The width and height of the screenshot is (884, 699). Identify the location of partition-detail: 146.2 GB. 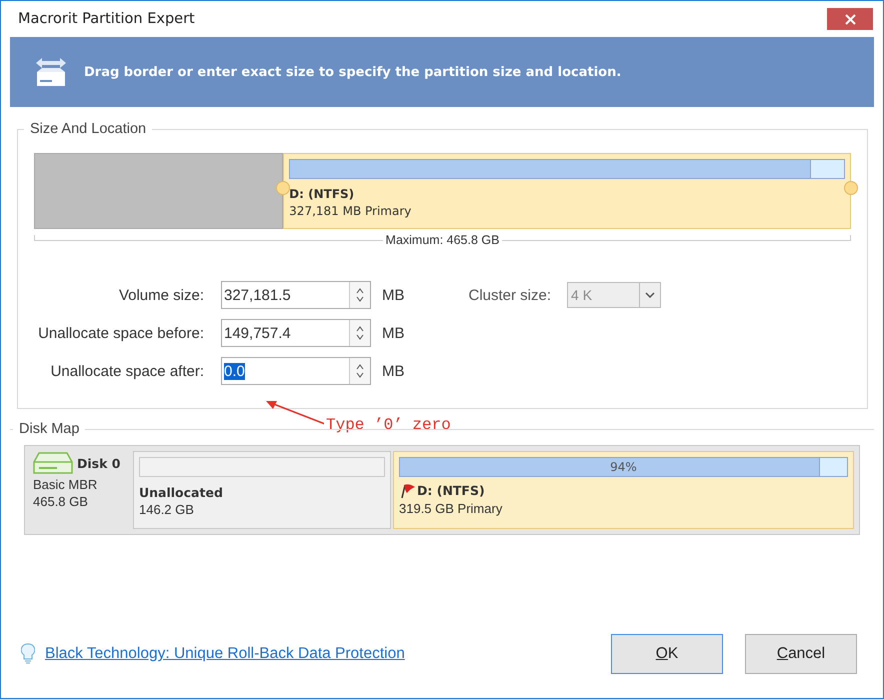
(166, 509).